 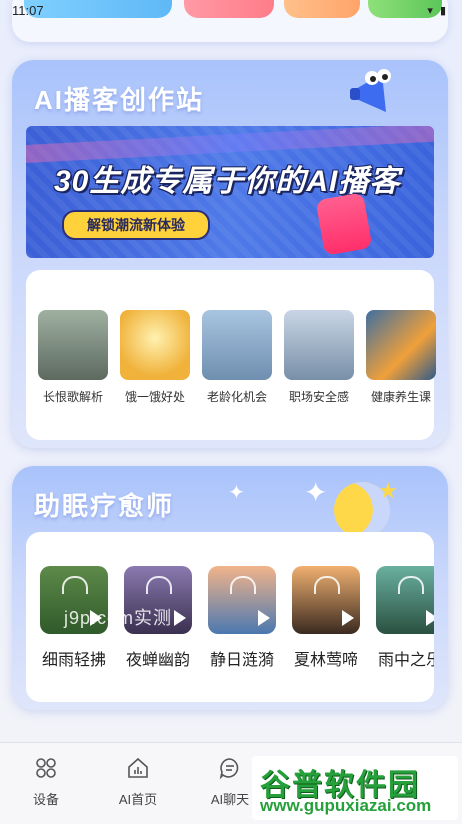 I want to click on sleep-track-label: 夏林莺啼, so click(x=325, y=660).